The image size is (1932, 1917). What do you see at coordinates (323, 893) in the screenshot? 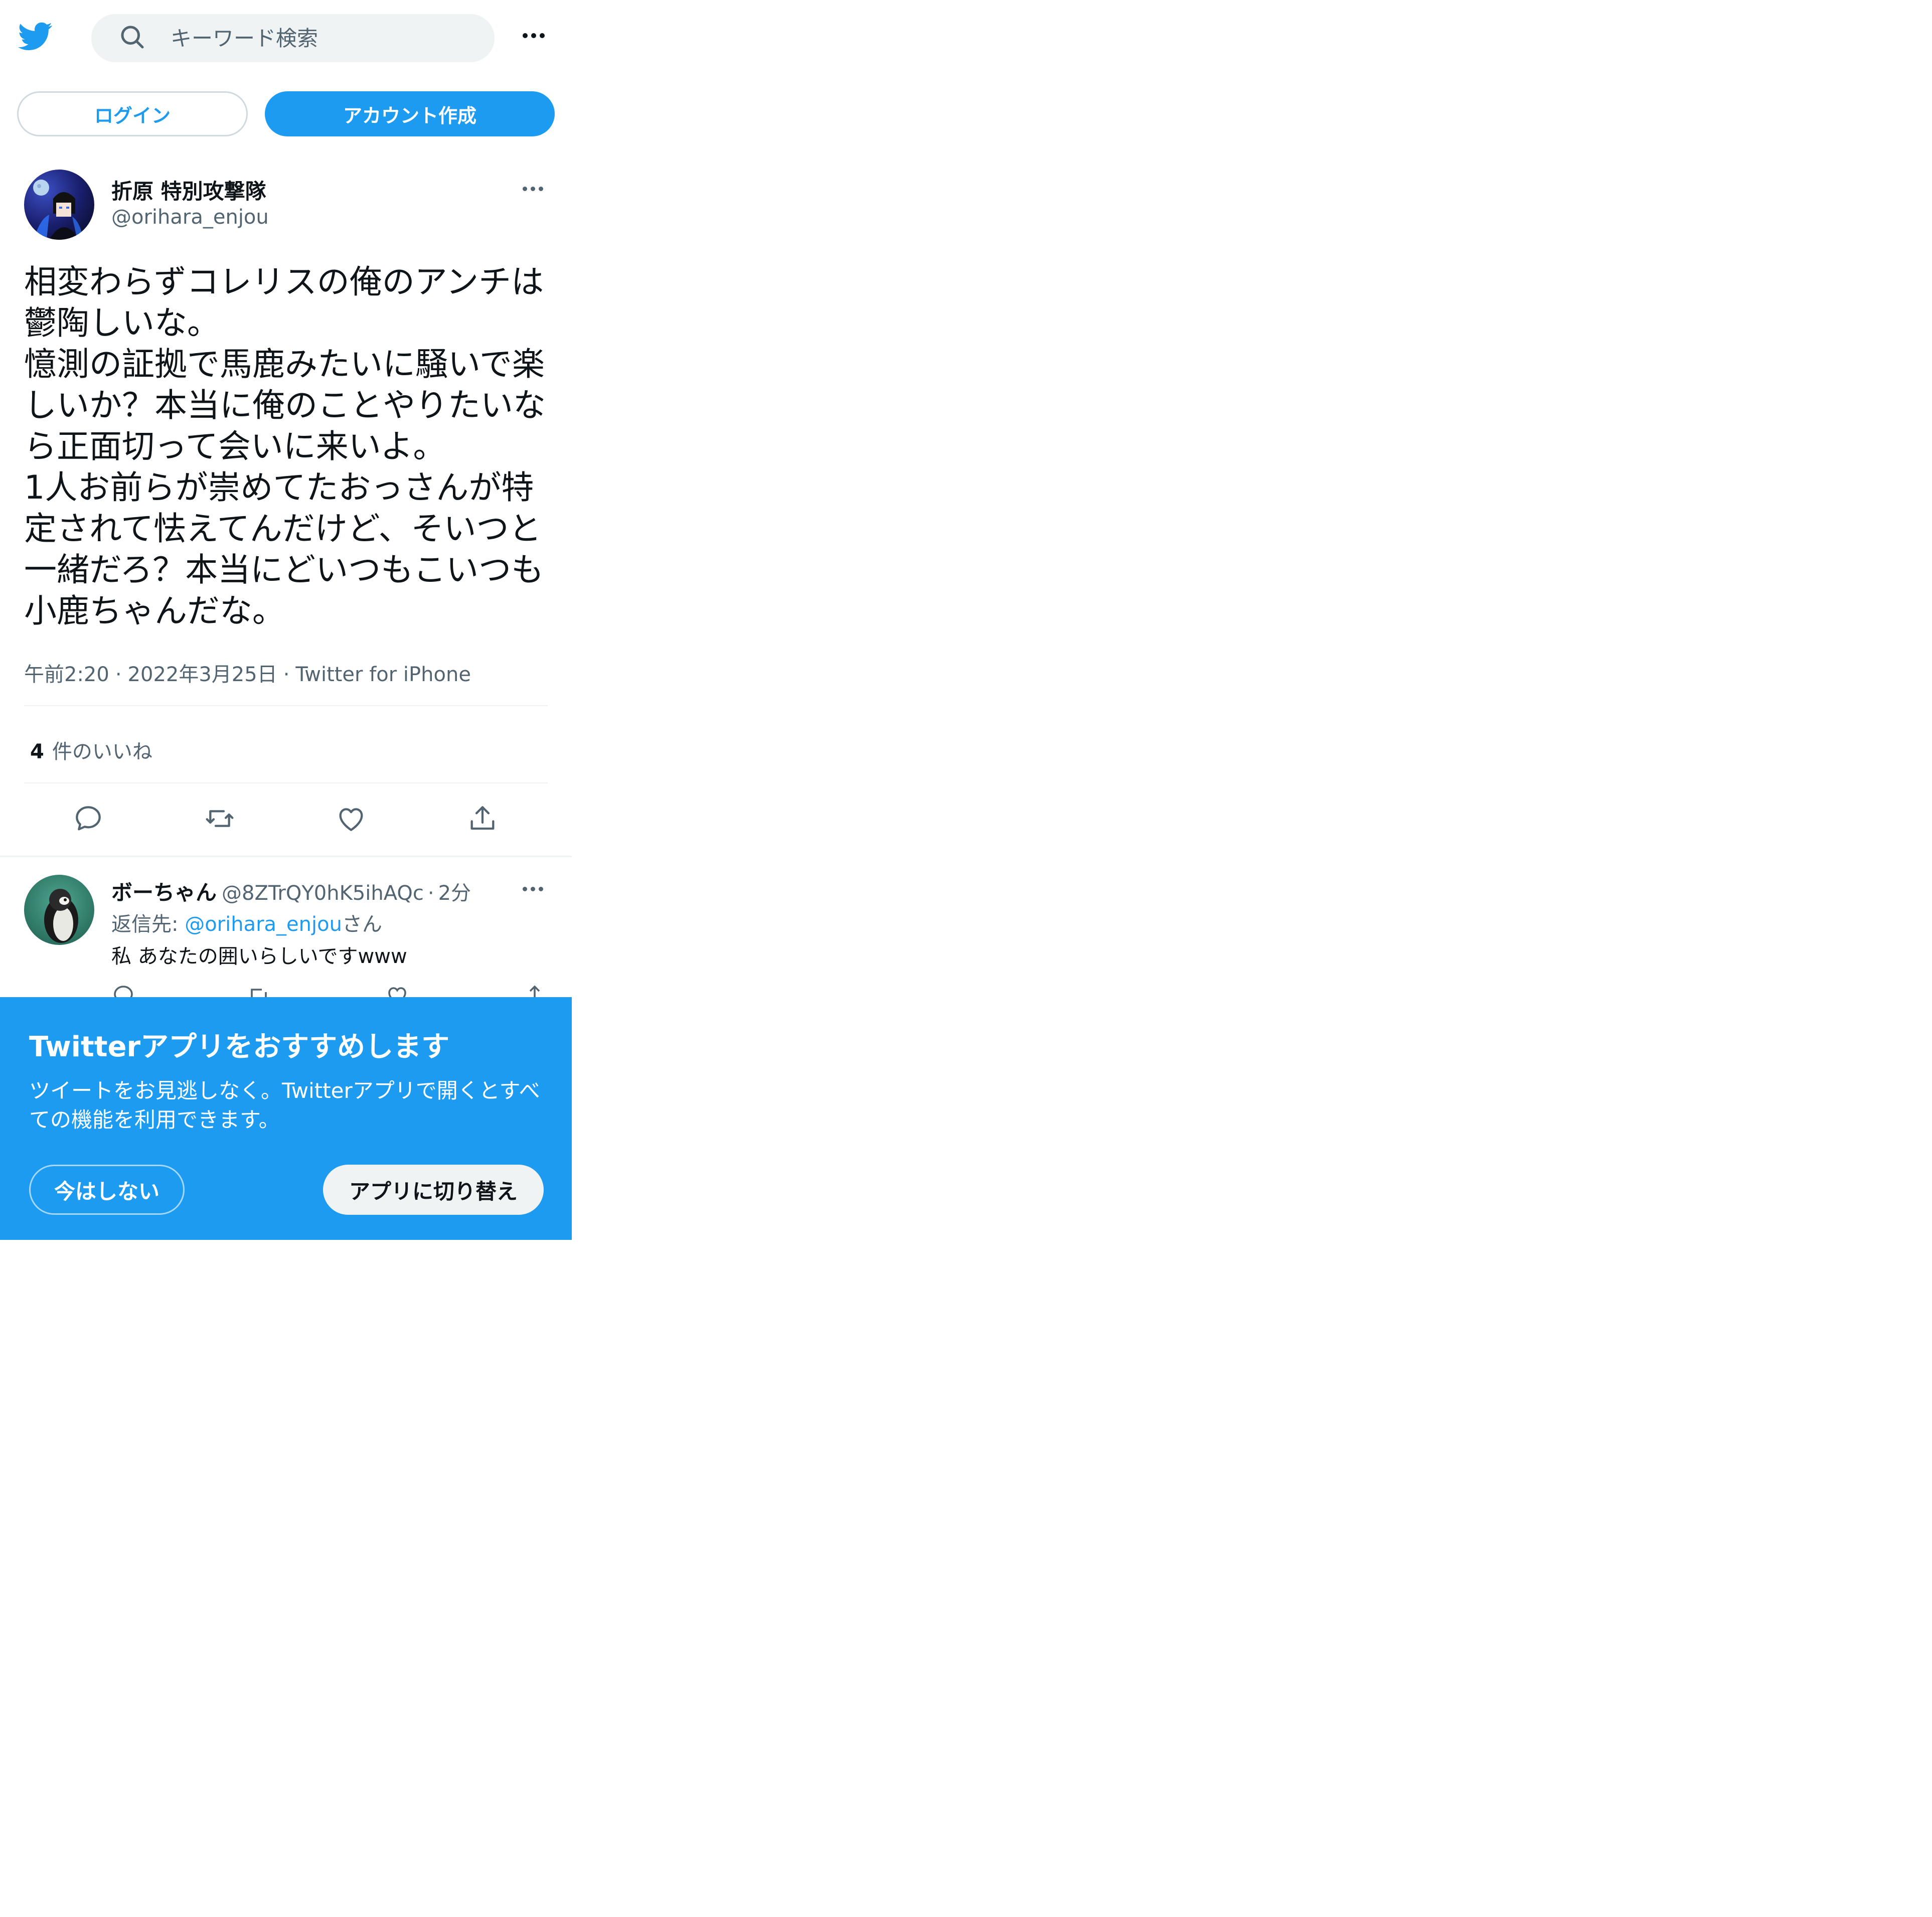
I see `reply-author-handle: @8ZTrQY0hK5ihAQc` at bounding box center [323, 893].